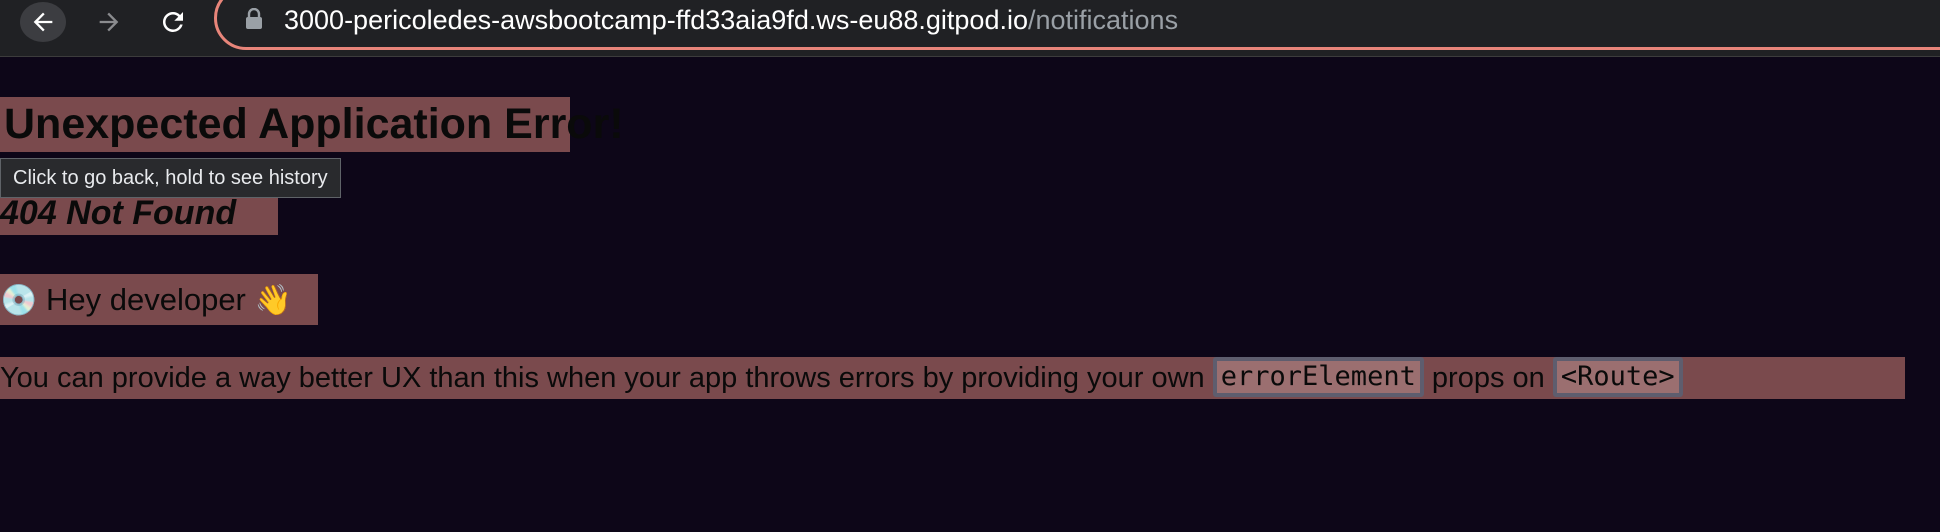 Image resolution: width=1940 pixels, height=532 pixels. Describe the element at coordinates (312, 124) in the screenshot. I see `error-heading: Unexpected Application Error!` at that location.